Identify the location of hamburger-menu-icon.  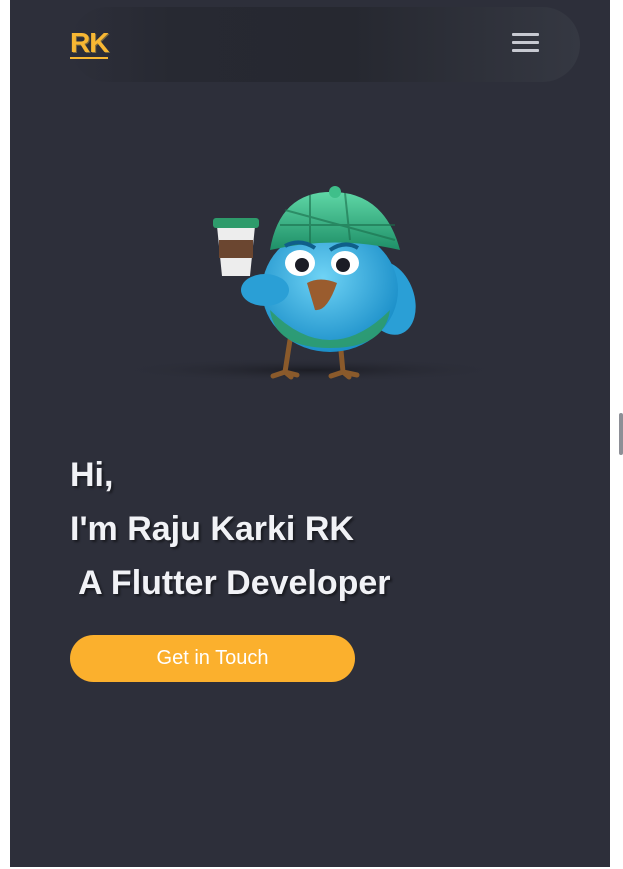
(526, 44).